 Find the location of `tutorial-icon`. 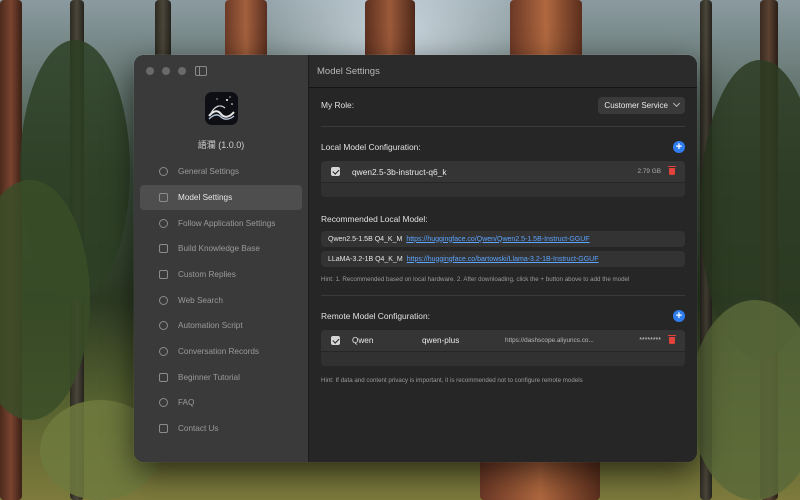

tutorial-icon is located at coordinates (163, 377).